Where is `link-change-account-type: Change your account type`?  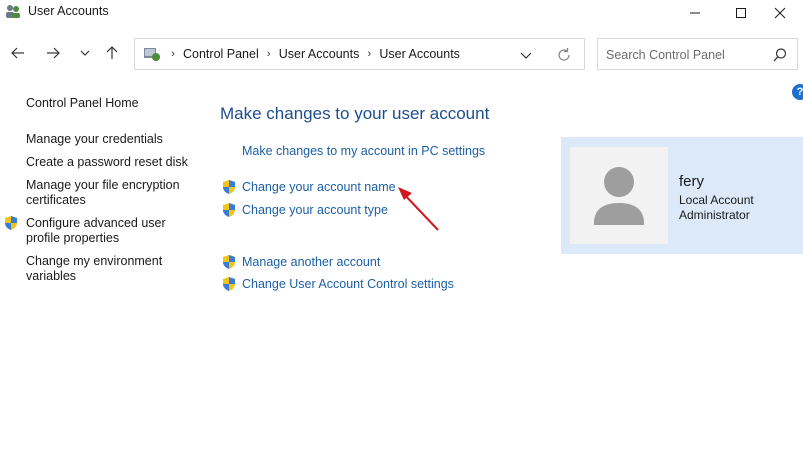
link-change-account-type: Change your account type is located at coordinates (315, 210).